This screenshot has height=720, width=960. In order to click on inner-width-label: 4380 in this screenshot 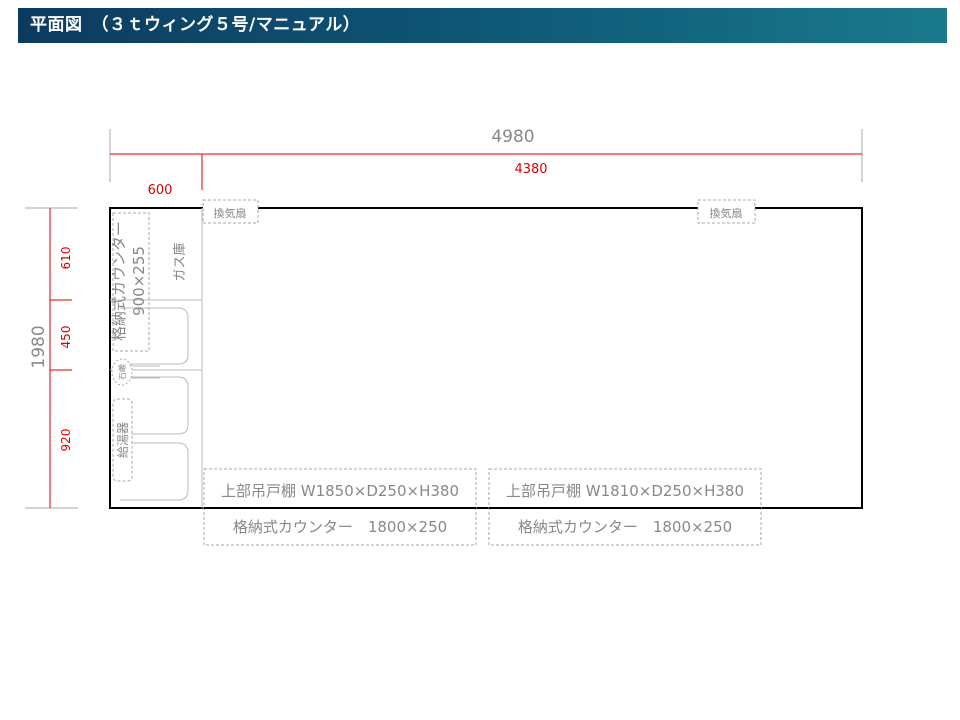, I will do `click(530, 169)`.